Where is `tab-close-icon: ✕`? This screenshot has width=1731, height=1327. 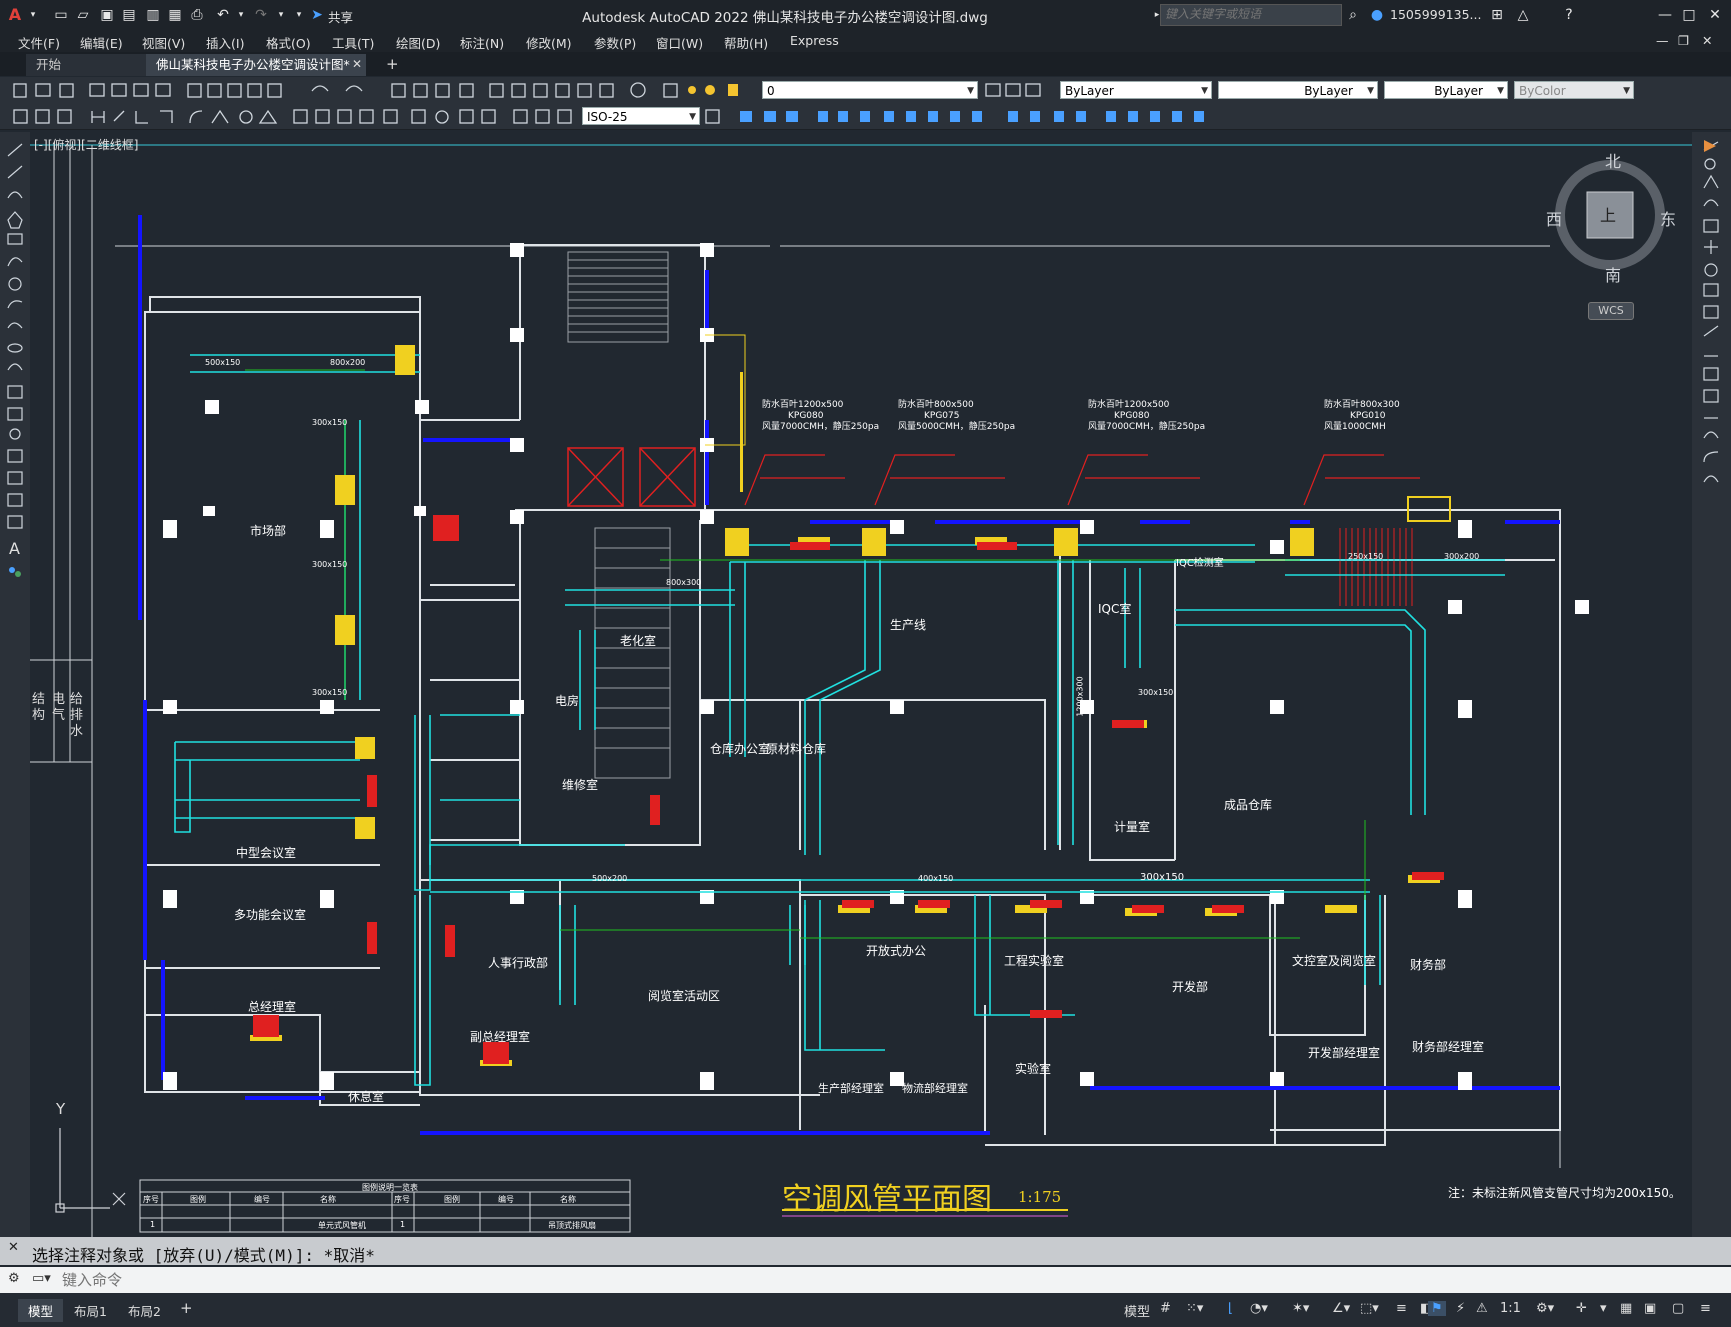
tab-close-icon: ✕ is located at coordinates (357, 64).